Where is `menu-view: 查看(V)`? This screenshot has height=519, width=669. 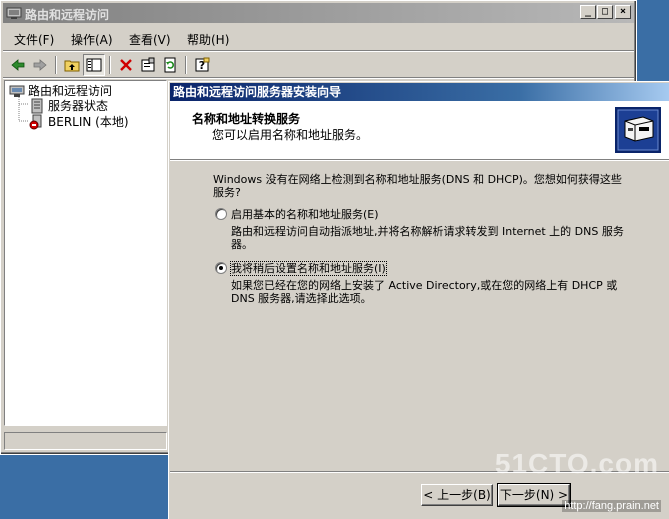 menu-view: 查看(V) is located at coordinates (150, 39).